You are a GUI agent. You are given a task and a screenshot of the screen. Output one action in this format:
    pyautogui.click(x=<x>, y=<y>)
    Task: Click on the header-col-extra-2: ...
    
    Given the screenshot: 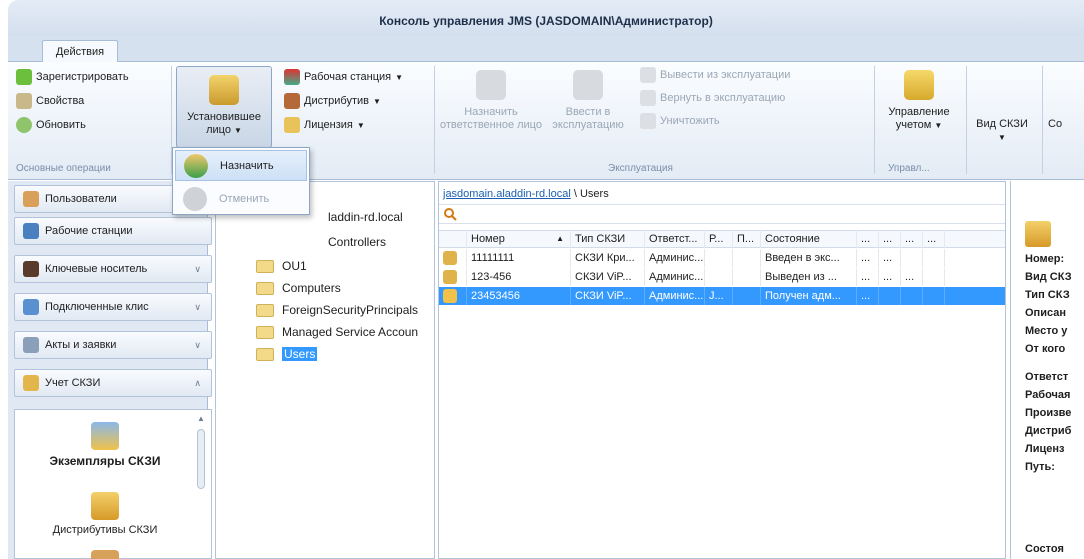 What is the action you would take?
    pyautogui.click(x=890, y=239)
    